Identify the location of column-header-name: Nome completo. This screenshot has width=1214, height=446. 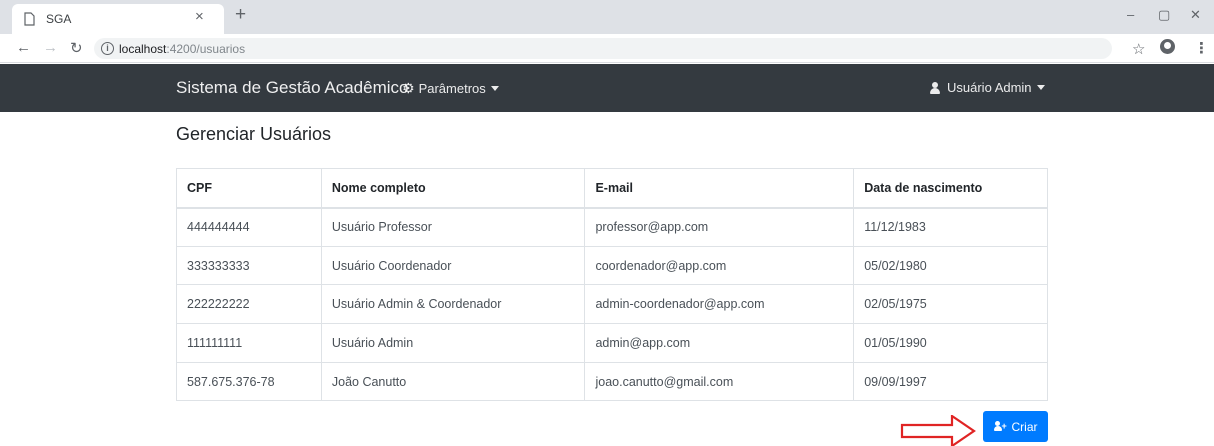
(453, 188).